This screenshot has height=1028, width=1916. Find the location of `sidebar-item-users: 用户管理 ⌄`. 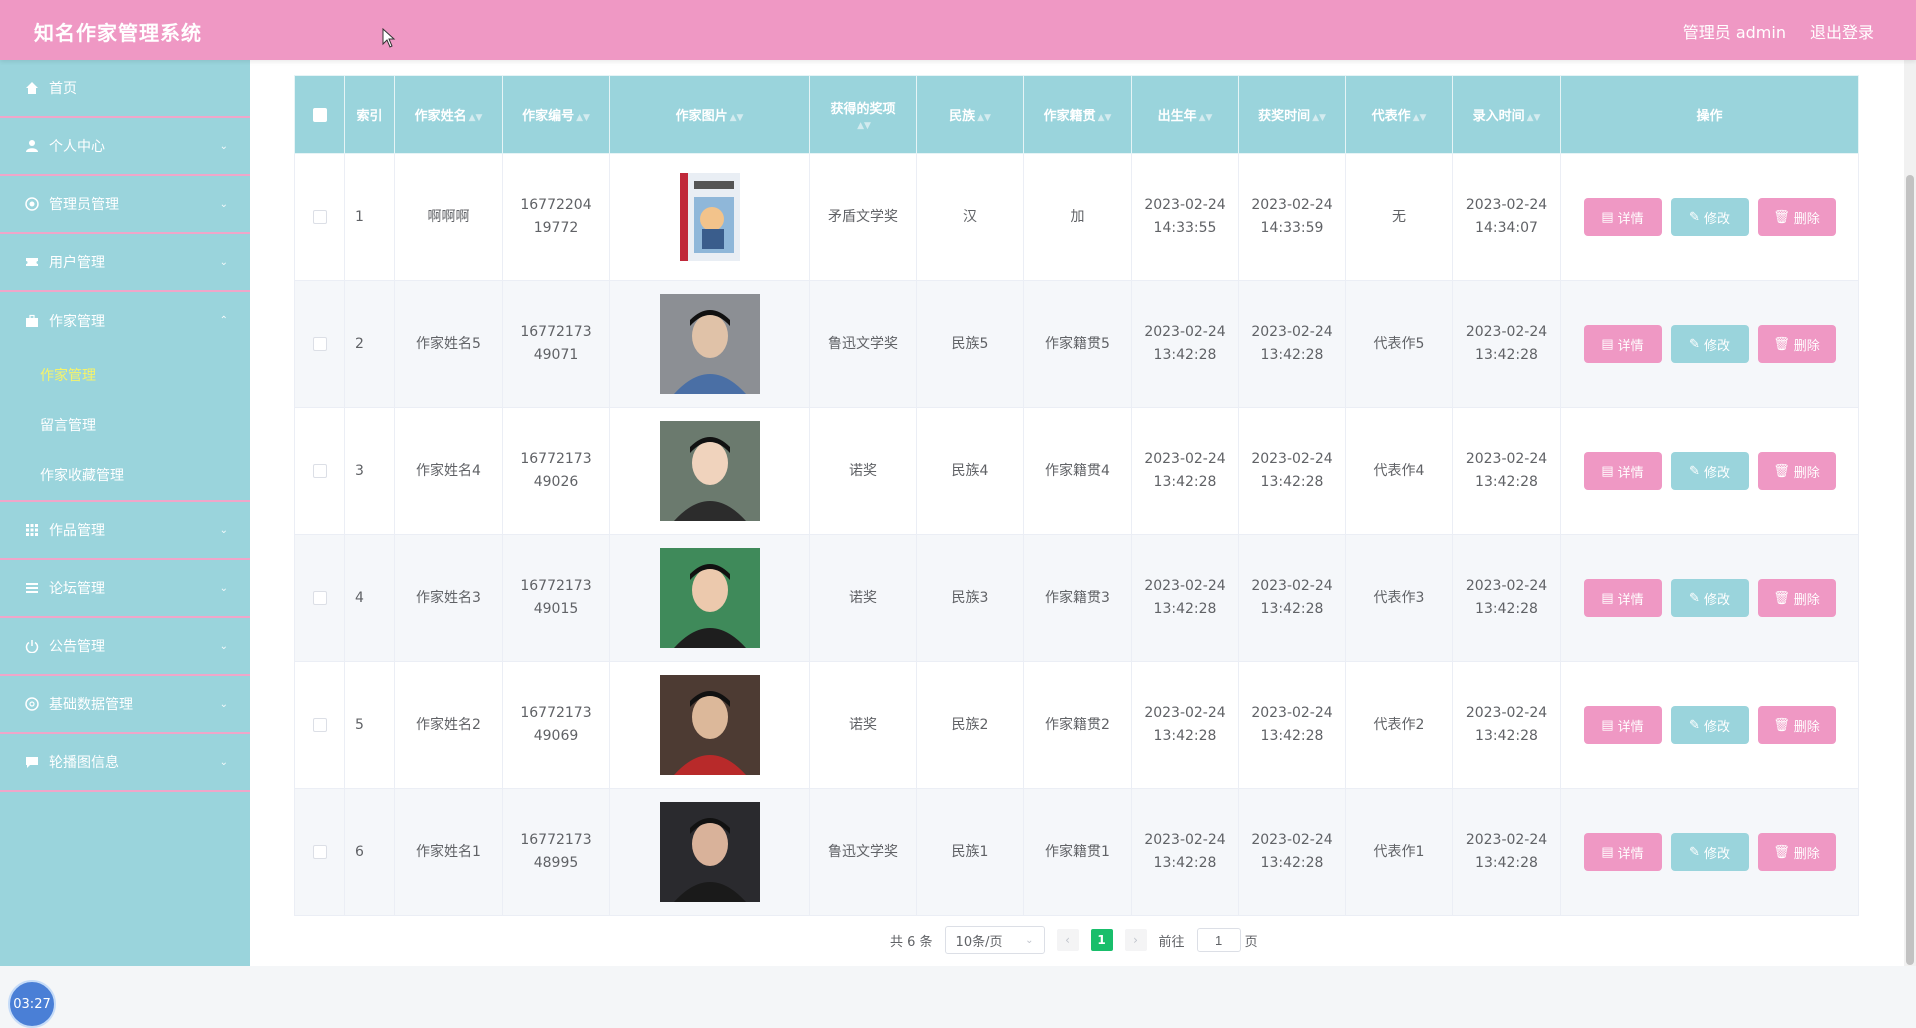

sidebar-item-users: 用户管理 ⌄ is located at coordinates (125, 263).